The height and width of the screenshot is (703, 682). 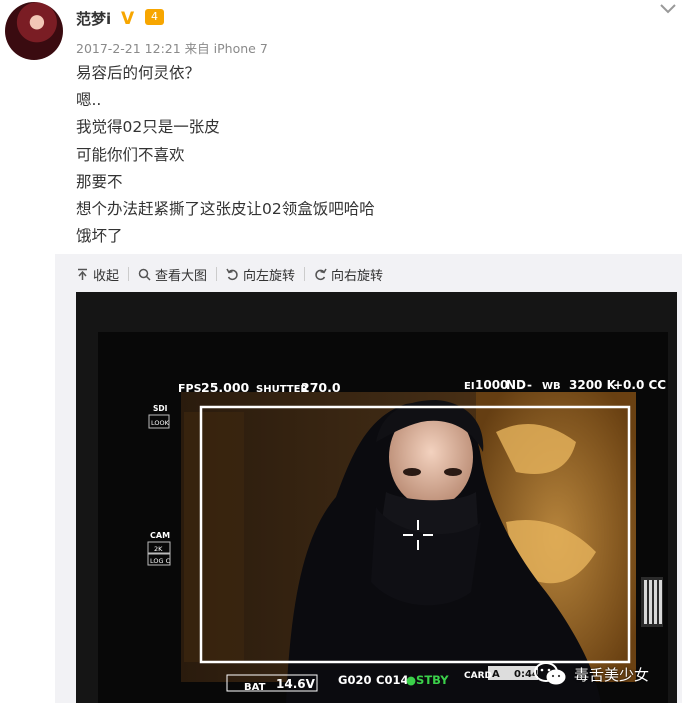 I want to click on cam-label: CAM, so click(x=160, y=535).